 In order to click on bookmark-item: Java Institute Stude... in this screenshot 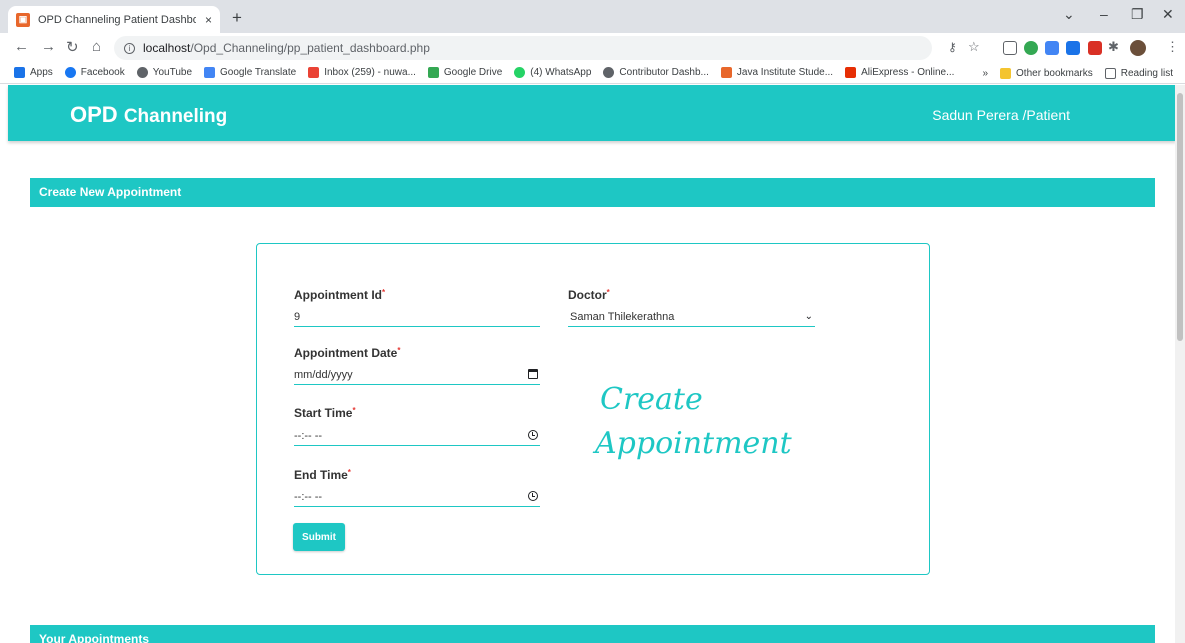, I will do `click(776, 72)`.